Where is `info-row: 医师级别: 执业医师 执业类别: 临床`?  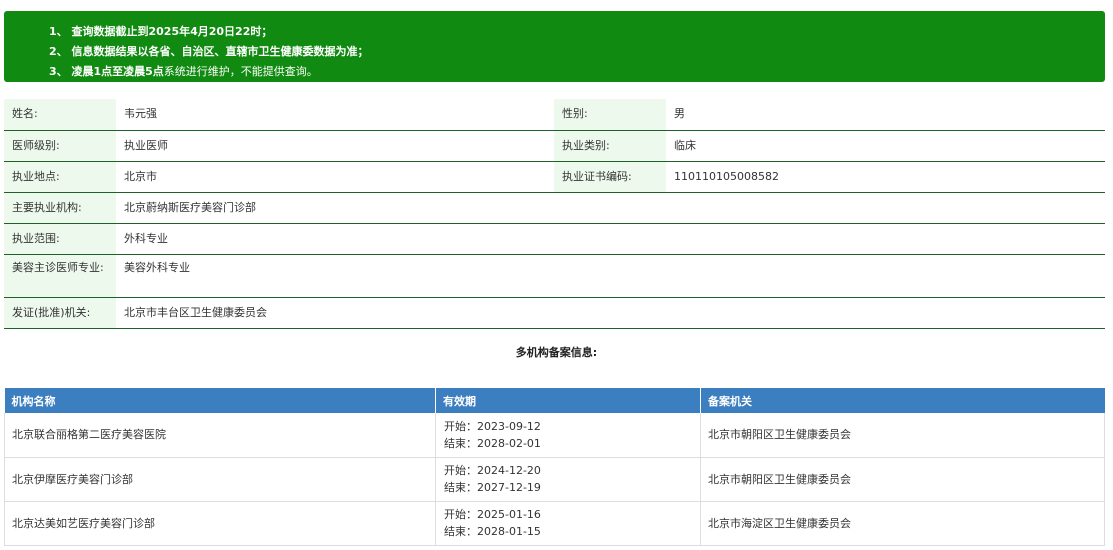
info-row: 医师级别: 执业医师 执业类别: 临床 is located at coordinates (554, 146).